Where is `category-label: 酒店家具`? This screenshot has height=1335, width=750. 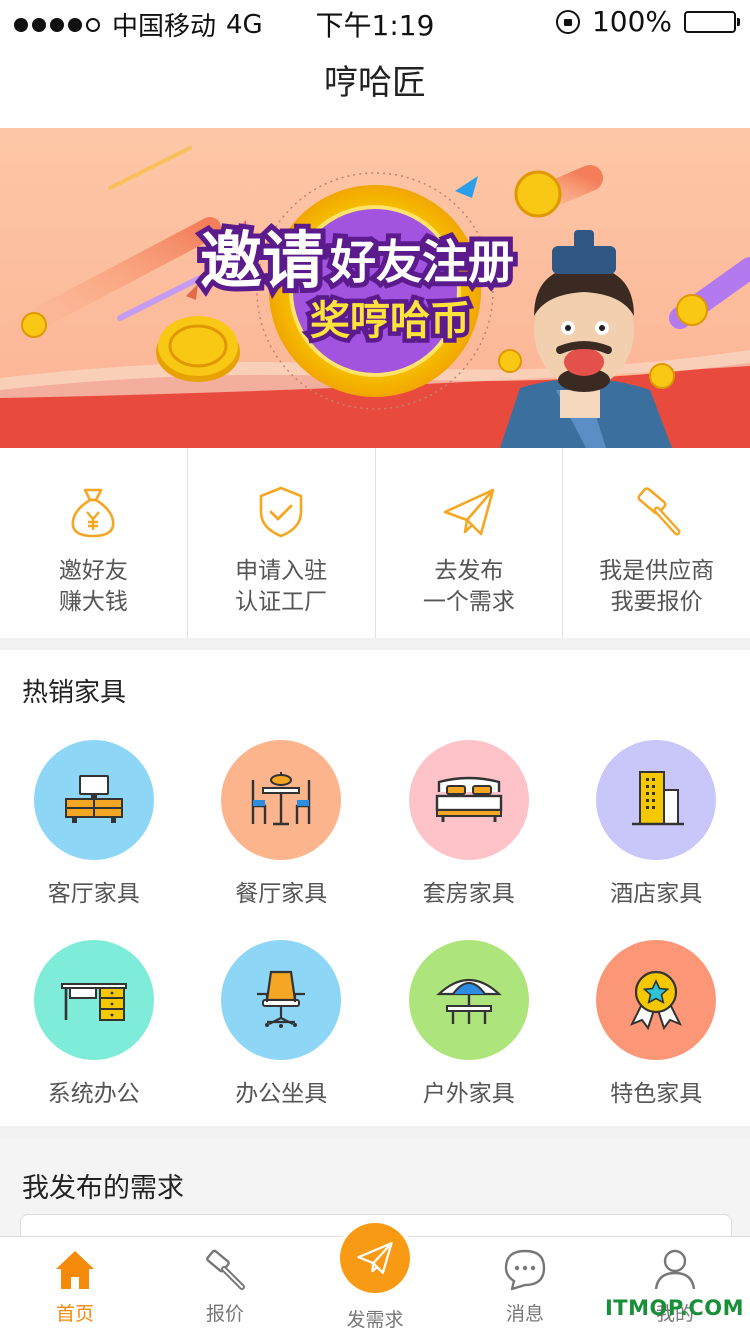 category-label: 酒店家具 is located at coordinates (656, 891).